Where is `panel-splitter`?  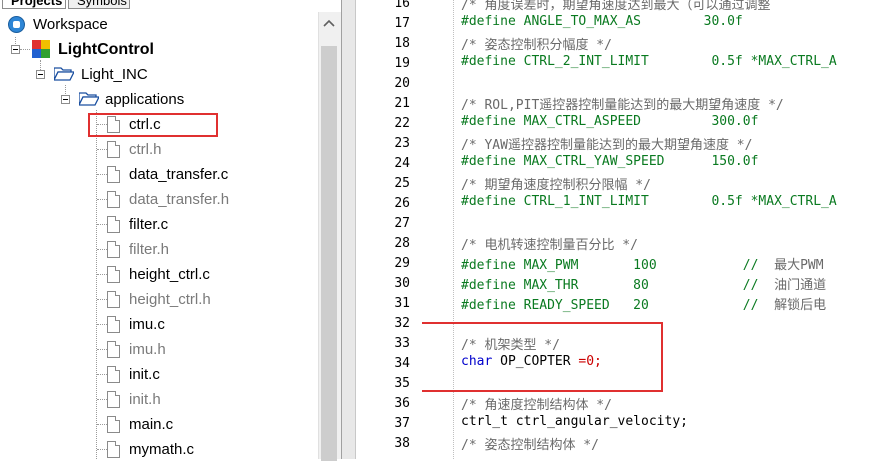 panel-splitter is located at coordinates (349, 229).